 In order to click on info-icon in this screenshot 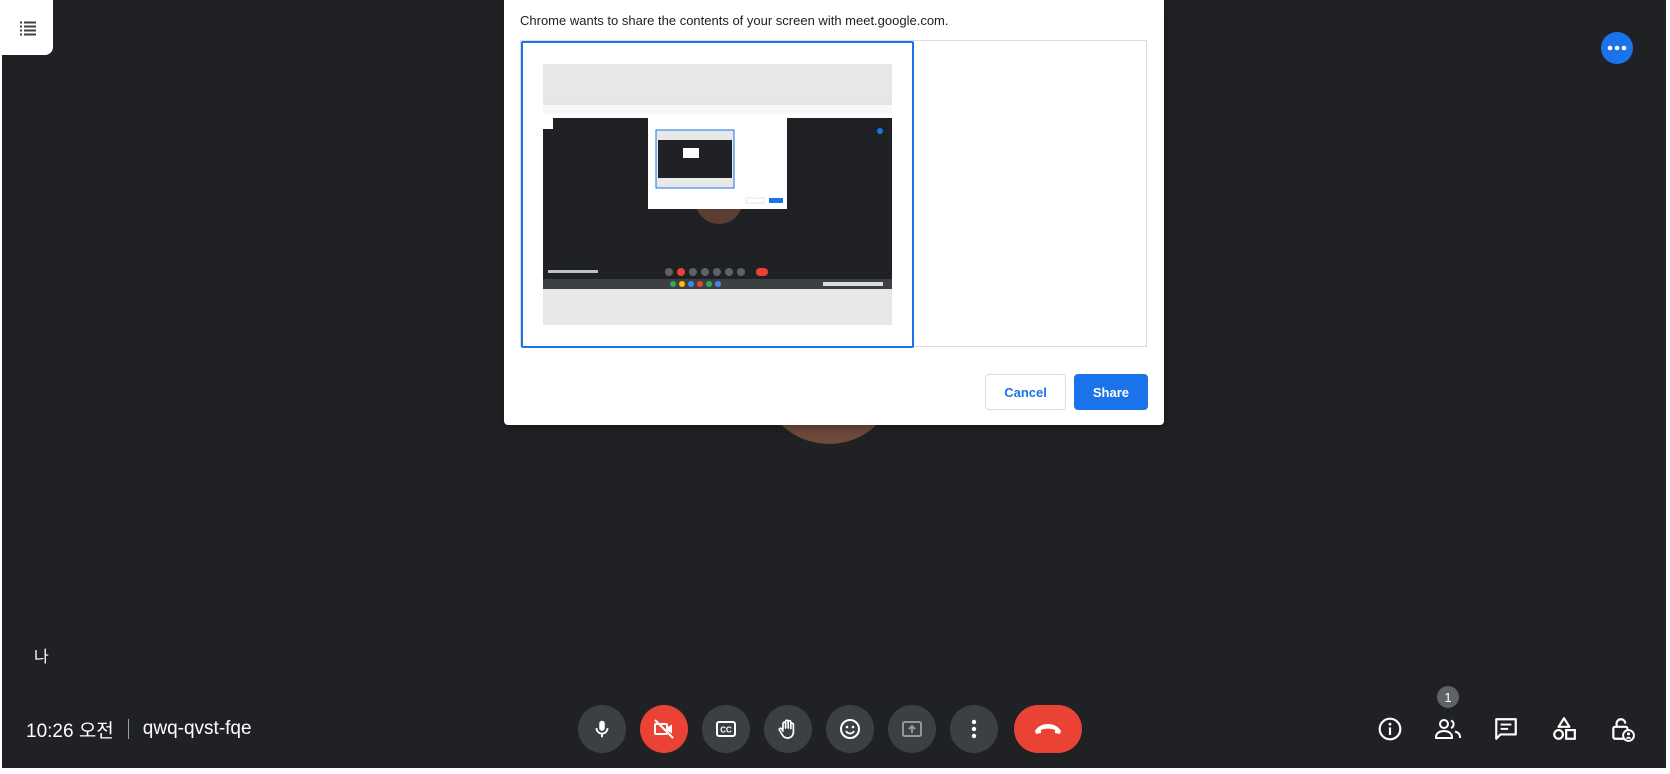, I will do `click(1390, 729)`.